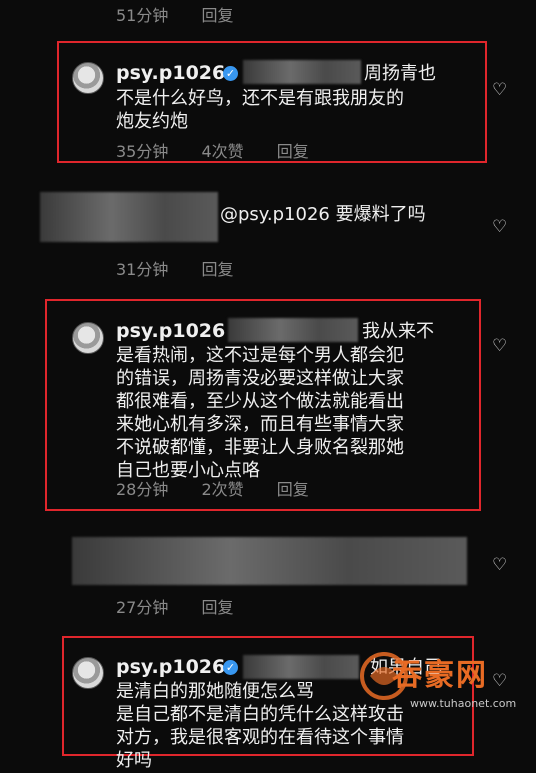 The width and height of the screenshot is (536, 773). Describe the element at coordinates (260, 98) in the screenshot. I see `comment-text-line: 不是什么好鸟，还不是有跟我朋友的` at that location.